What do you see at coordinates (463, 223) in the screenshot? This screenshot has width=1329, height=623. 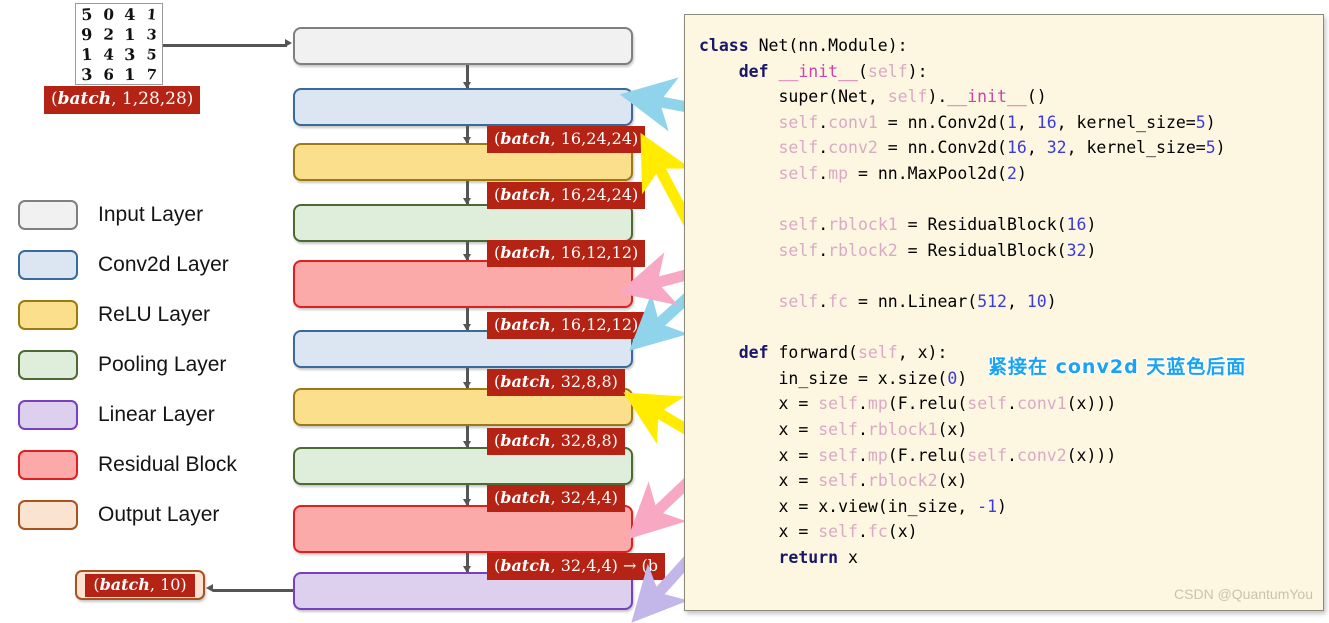 I see `pooling-1-block` at bounding box center [463, 223].